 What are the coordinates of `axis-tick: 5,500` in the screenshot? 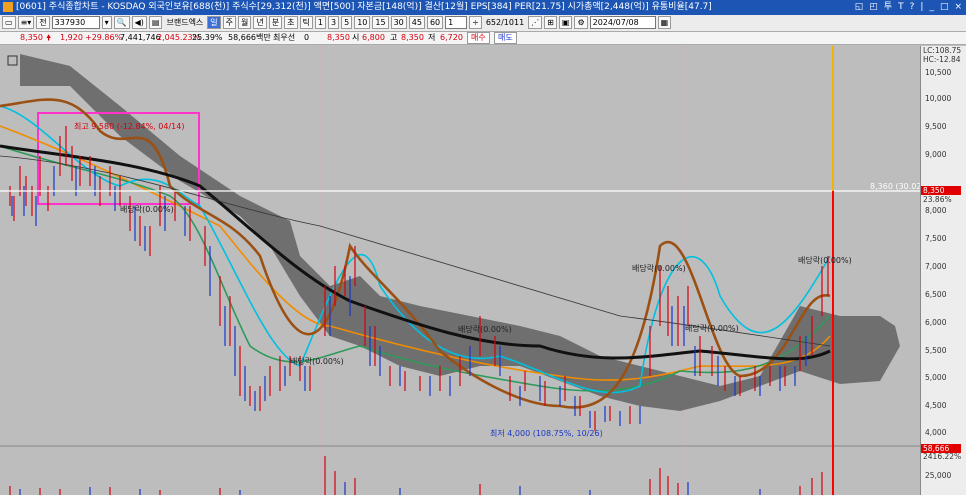 It's located at (936, 350).